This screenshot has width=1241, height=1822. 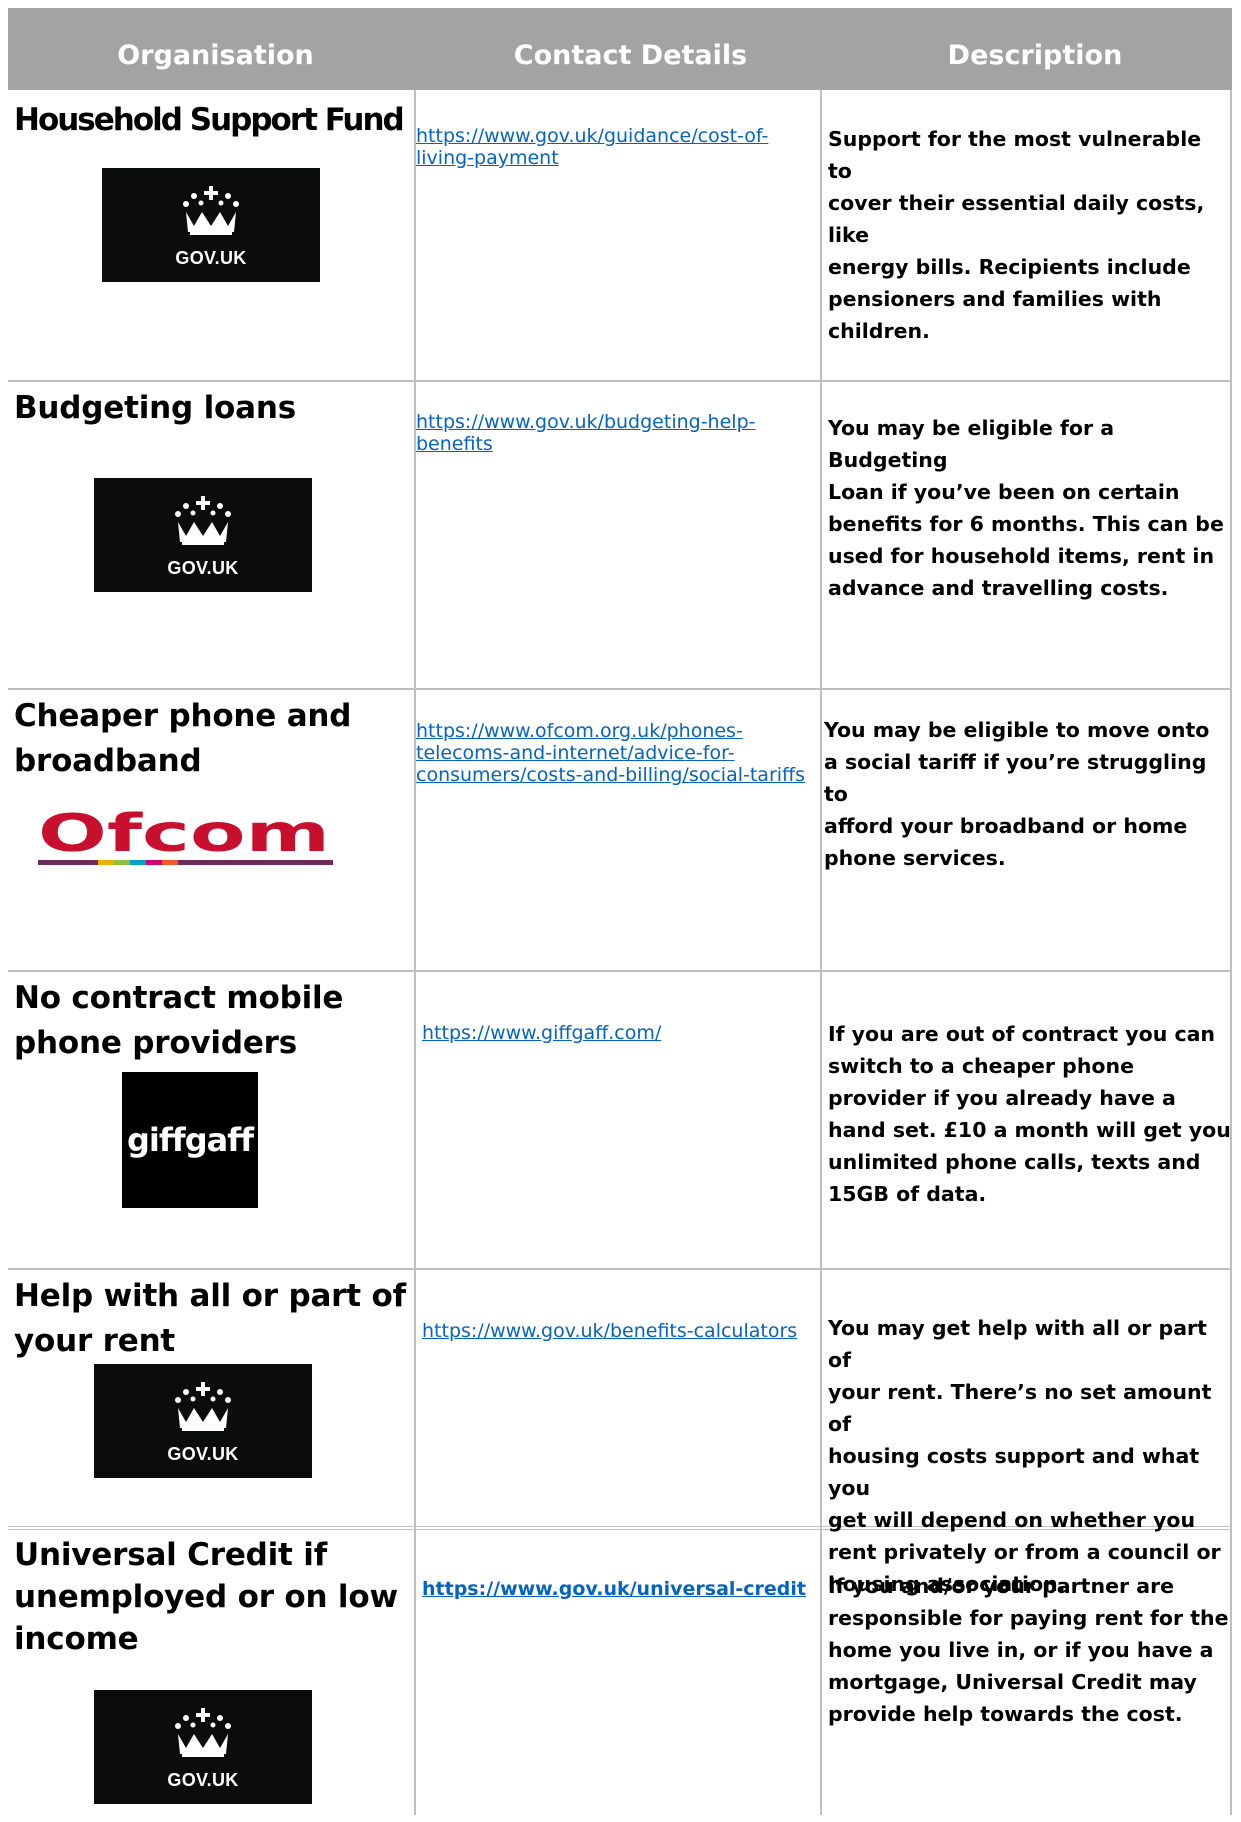 What do you see at coordinates (190, 1140) in the screenshot?
I see `giffgaff-logo: giffgaff` at bounding box center [190, 1140].